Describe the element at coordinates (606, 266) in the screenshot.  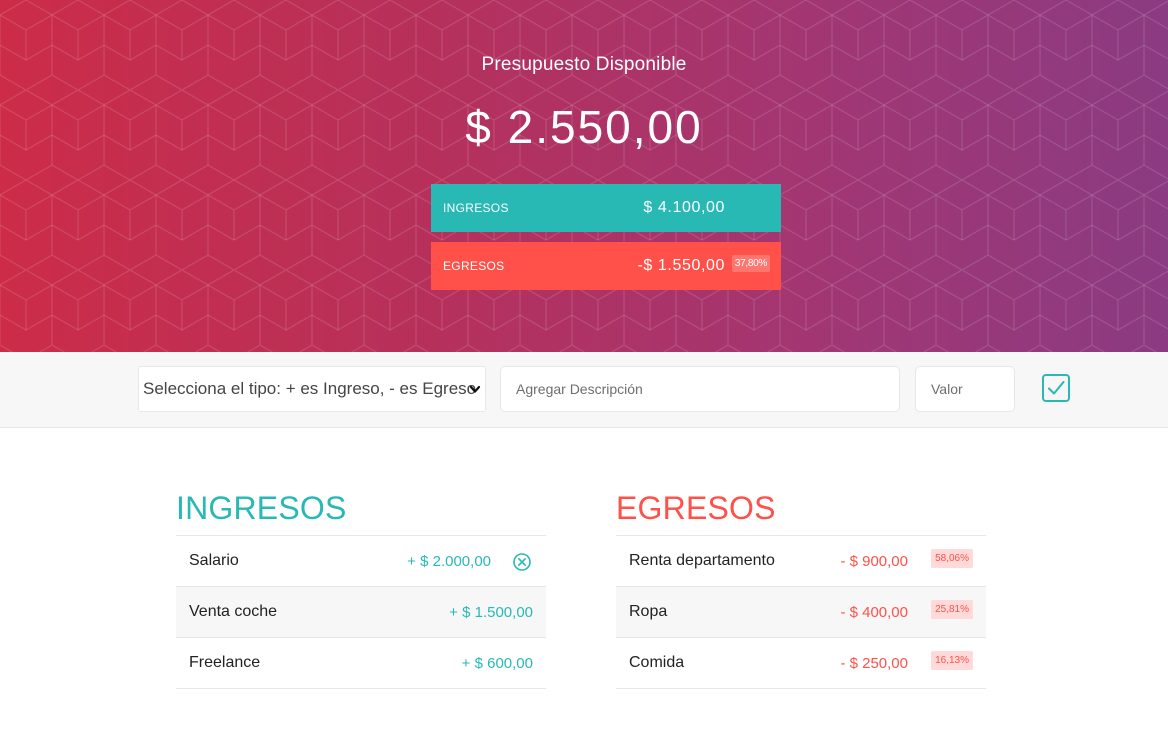
I see `expense-summary: EGRESOS -$ 1.550,00 37,80%` at that location.